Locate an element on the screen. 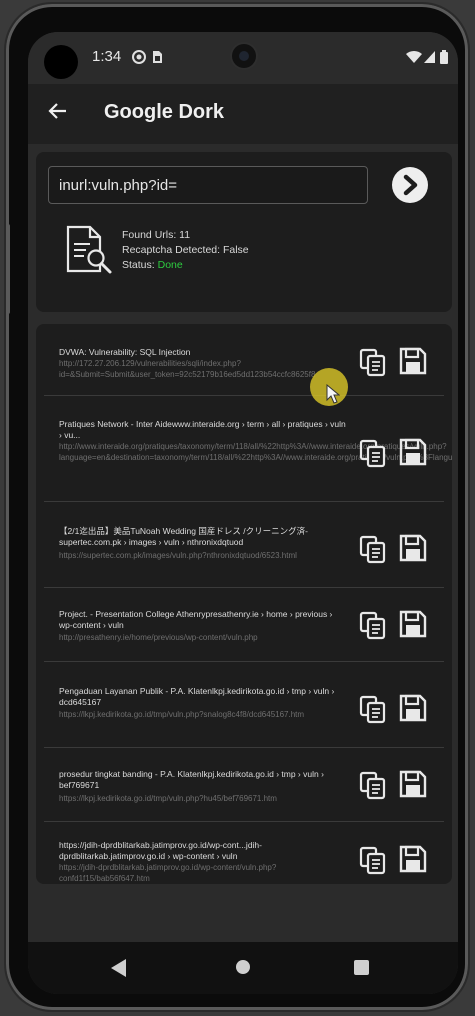 The width and height of the screenshot is (475, 1016). app-bar: Google Dork is located at coordinates (243, 114).